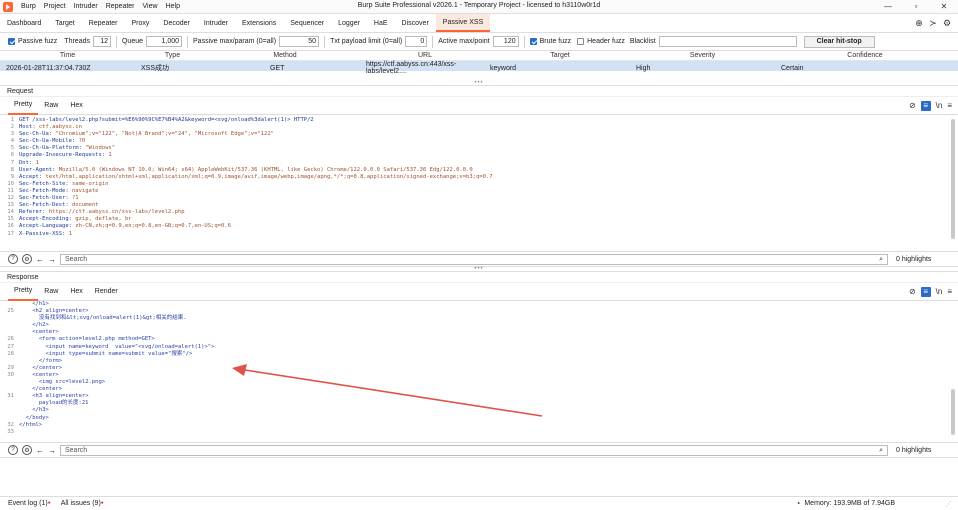 This screenshot has width=958, height=510. What do you see at coordinates (10, 311) in the screenshot?
I see `line-number: 25` at bounding box center [10, 311].